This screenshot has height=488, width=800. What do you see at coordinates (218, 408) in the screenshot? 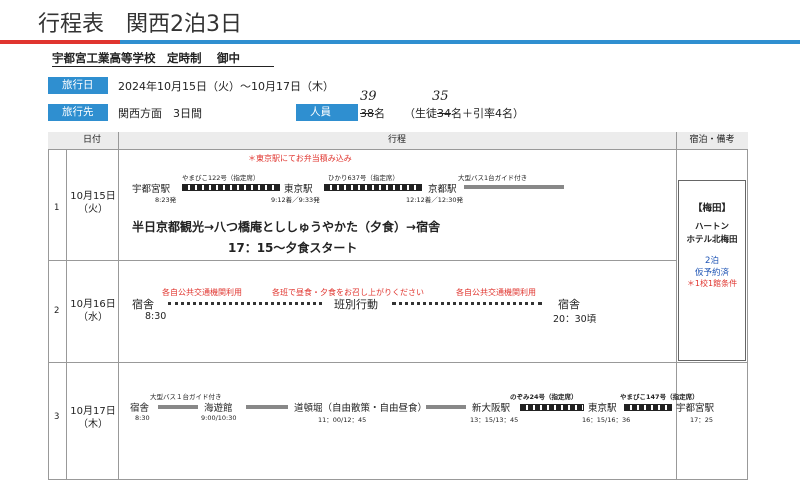
I see `row3-station-2: 海遊館` at bounding box center [218, 408].